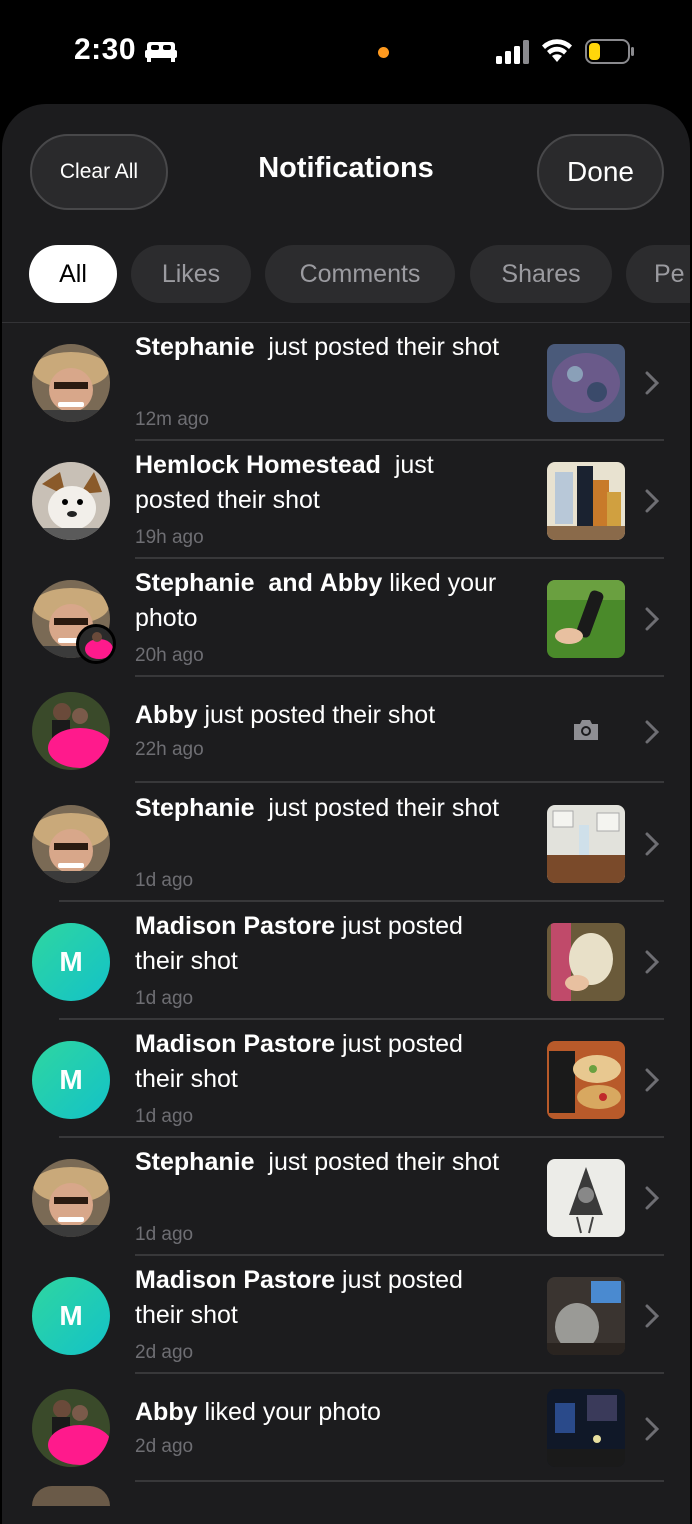 Image resolution: width=692 pixels, height=1524 pixels. Describe the element at coordinates (285, 715) in the screenshot. I see `notification-text: Abby just posted their shot` at that location.